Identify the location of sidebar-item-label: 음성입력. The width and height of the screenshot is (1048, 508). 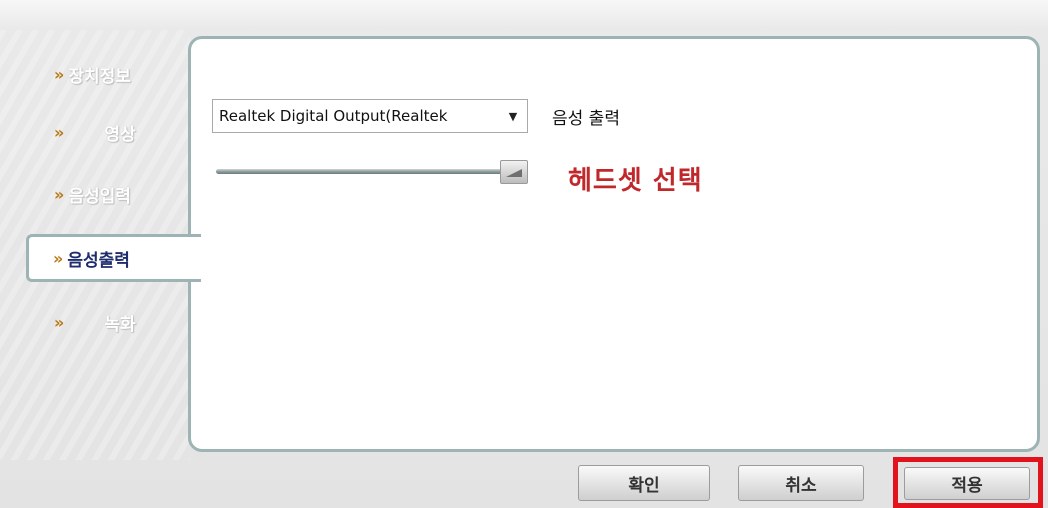
(99, 196).